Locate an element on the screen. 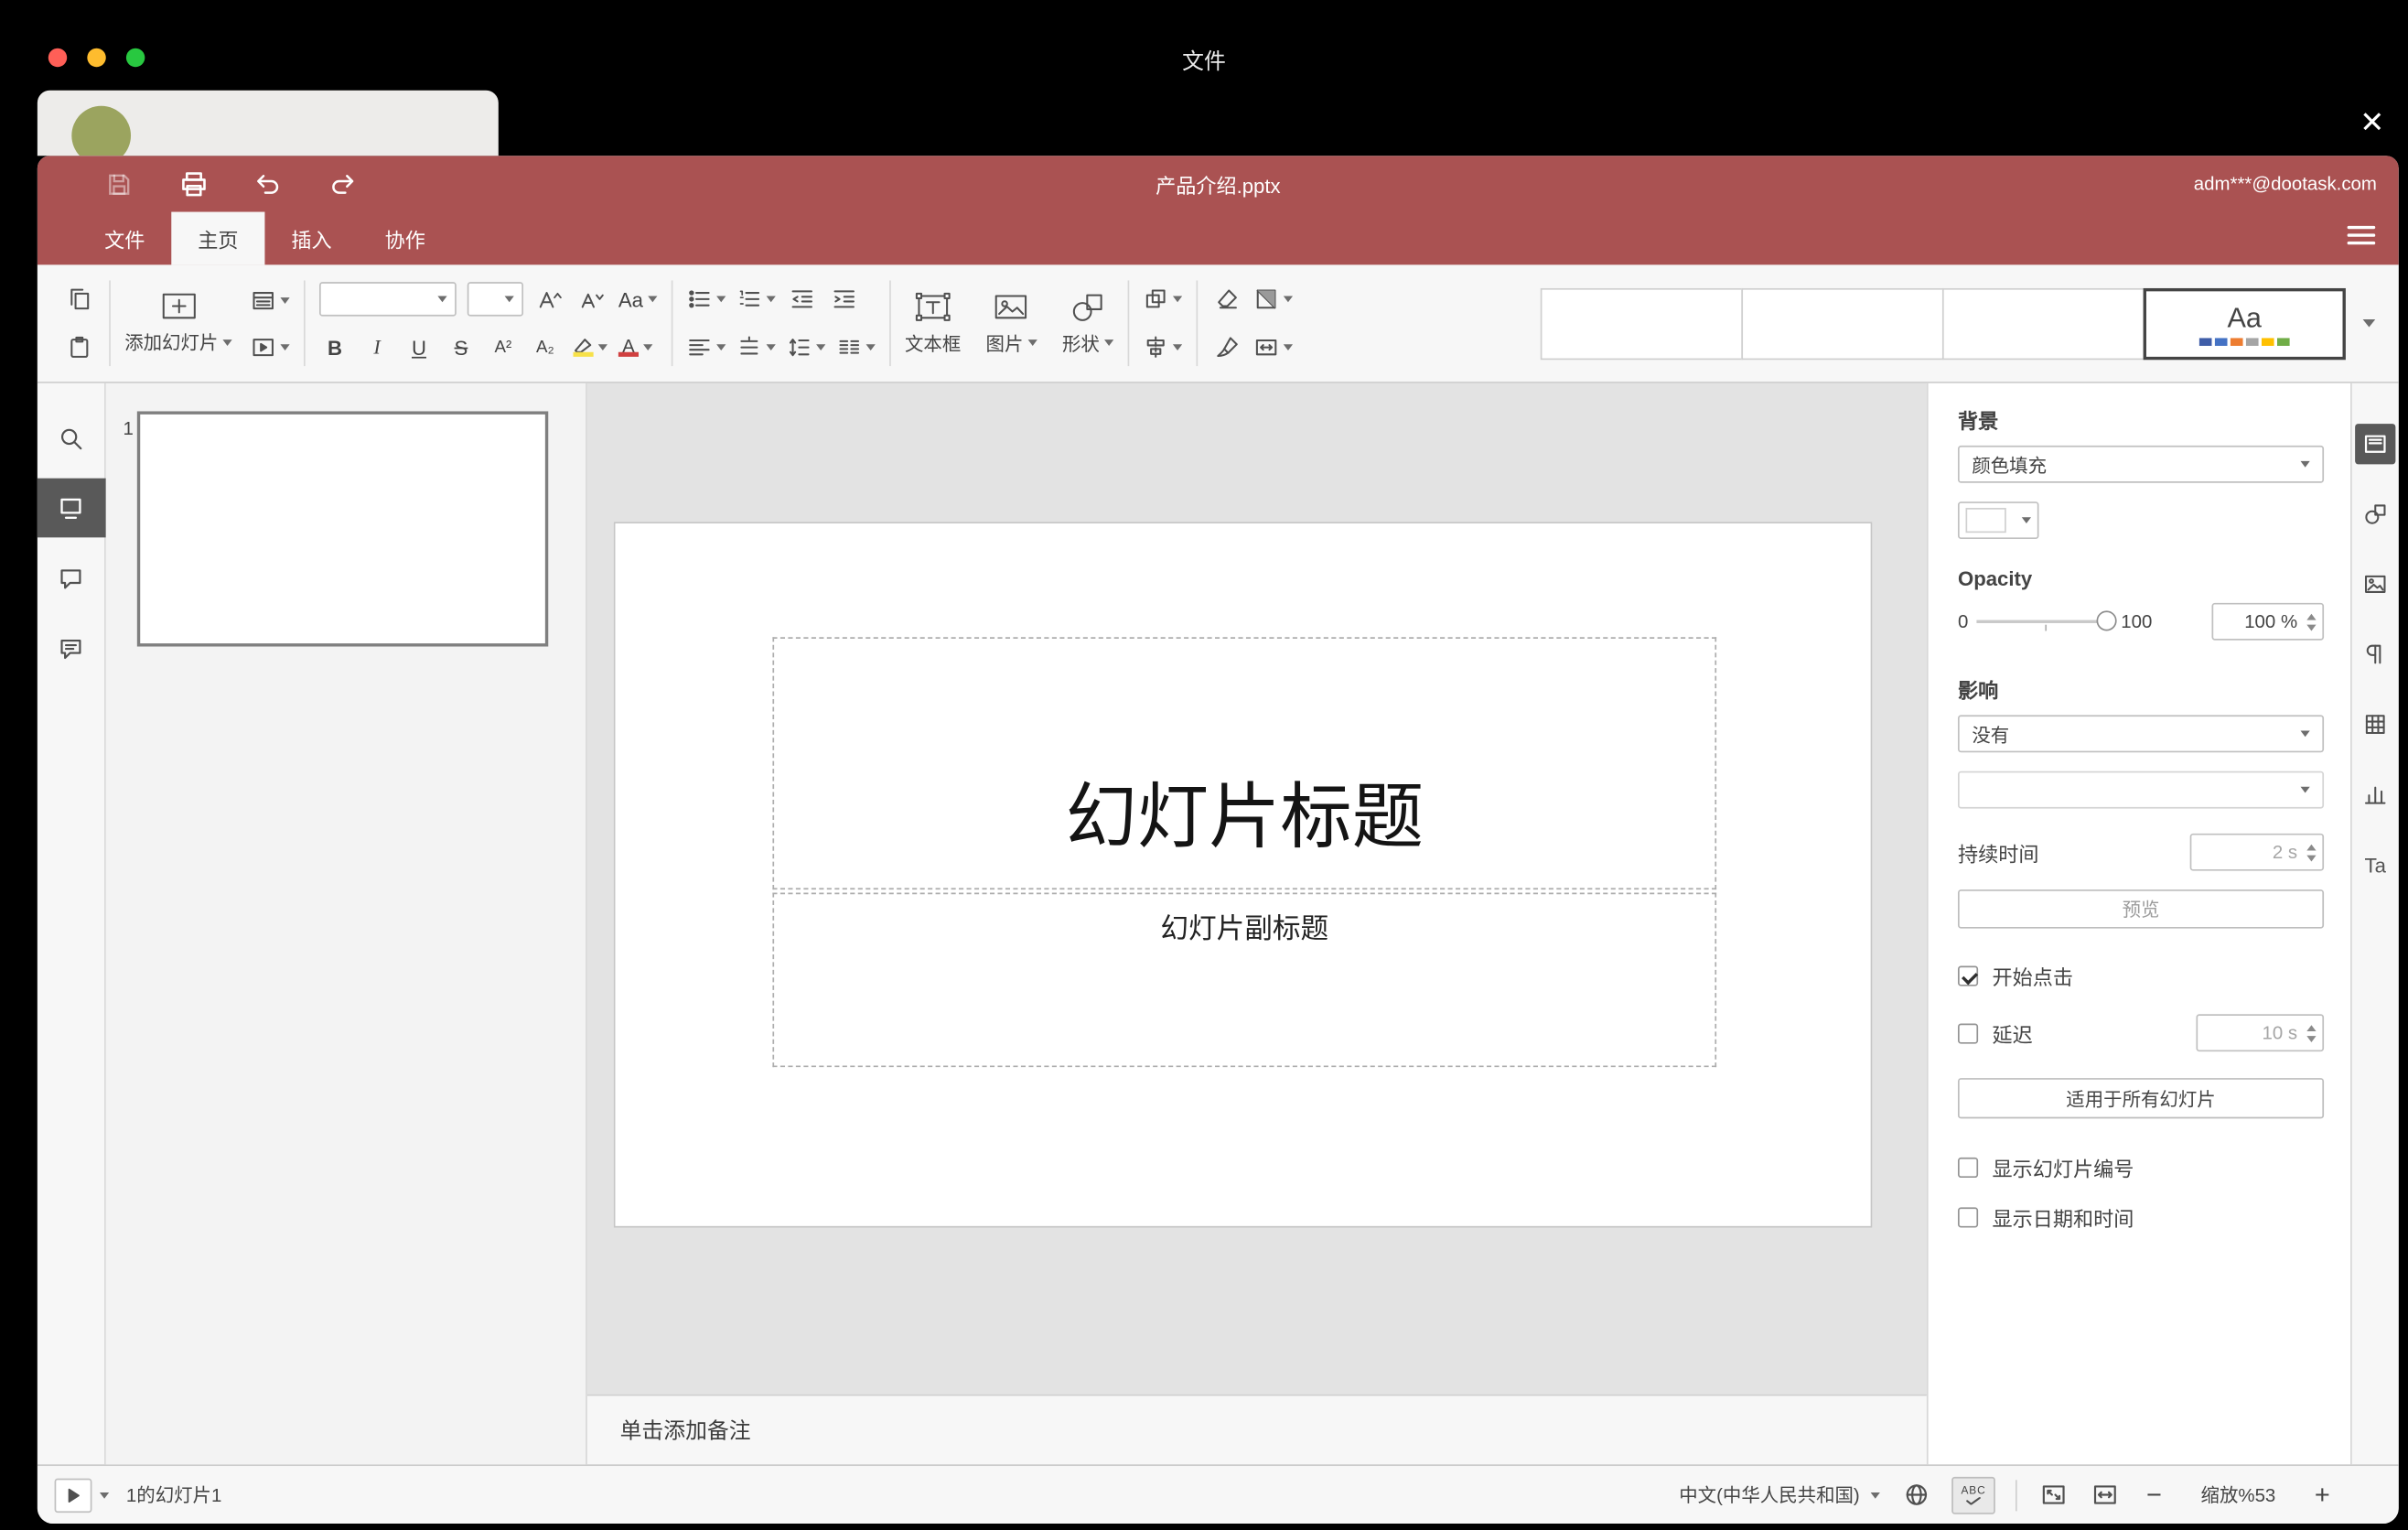 The width and height of the screenshot is (2408, 1530). italic-button: I is located at coordinates (376, 347).